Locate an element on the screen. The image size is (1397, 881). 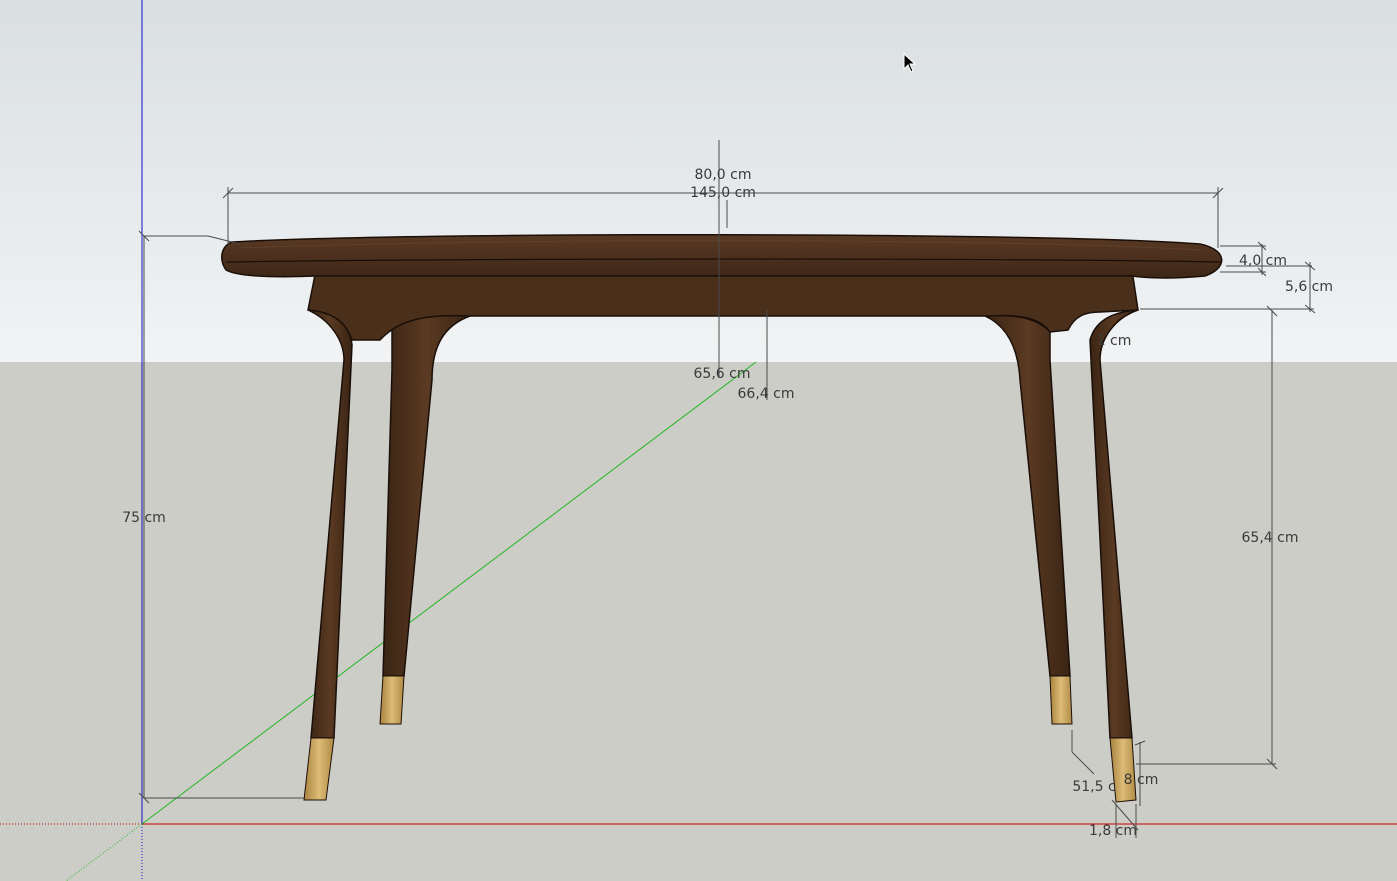
dimension-ferrule: 8 cm is located at coordinates (1141, 780).